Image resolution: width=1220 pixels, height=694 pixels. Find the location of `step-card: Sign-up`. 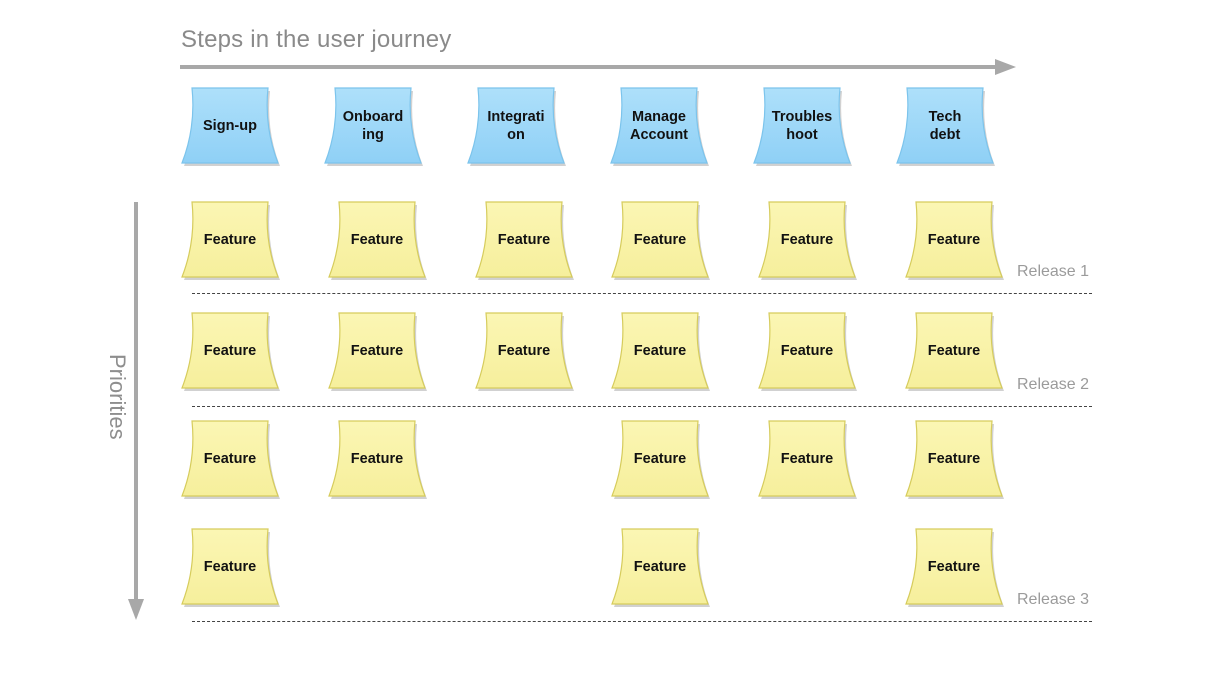

step-card: Sign-up is located at coordinates (230, 126).